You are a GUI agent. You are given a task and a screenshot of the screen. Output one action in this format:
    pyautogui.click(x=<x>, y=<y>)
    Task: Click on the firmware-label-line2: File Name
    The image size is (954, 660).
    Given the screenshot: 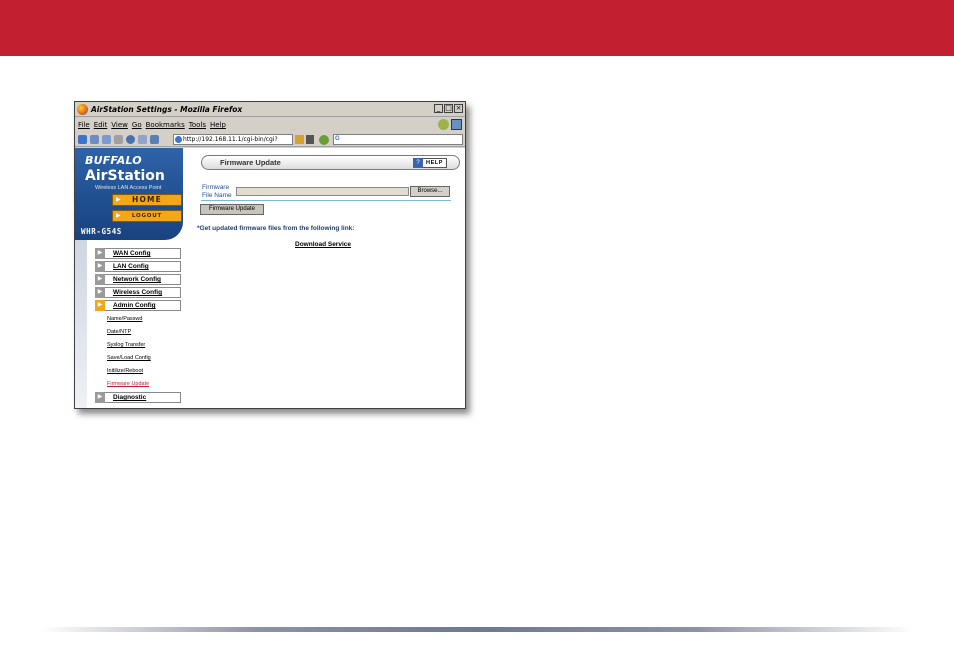 What is the action you would take?
    pyautogui.click(x=217, y=195)
    